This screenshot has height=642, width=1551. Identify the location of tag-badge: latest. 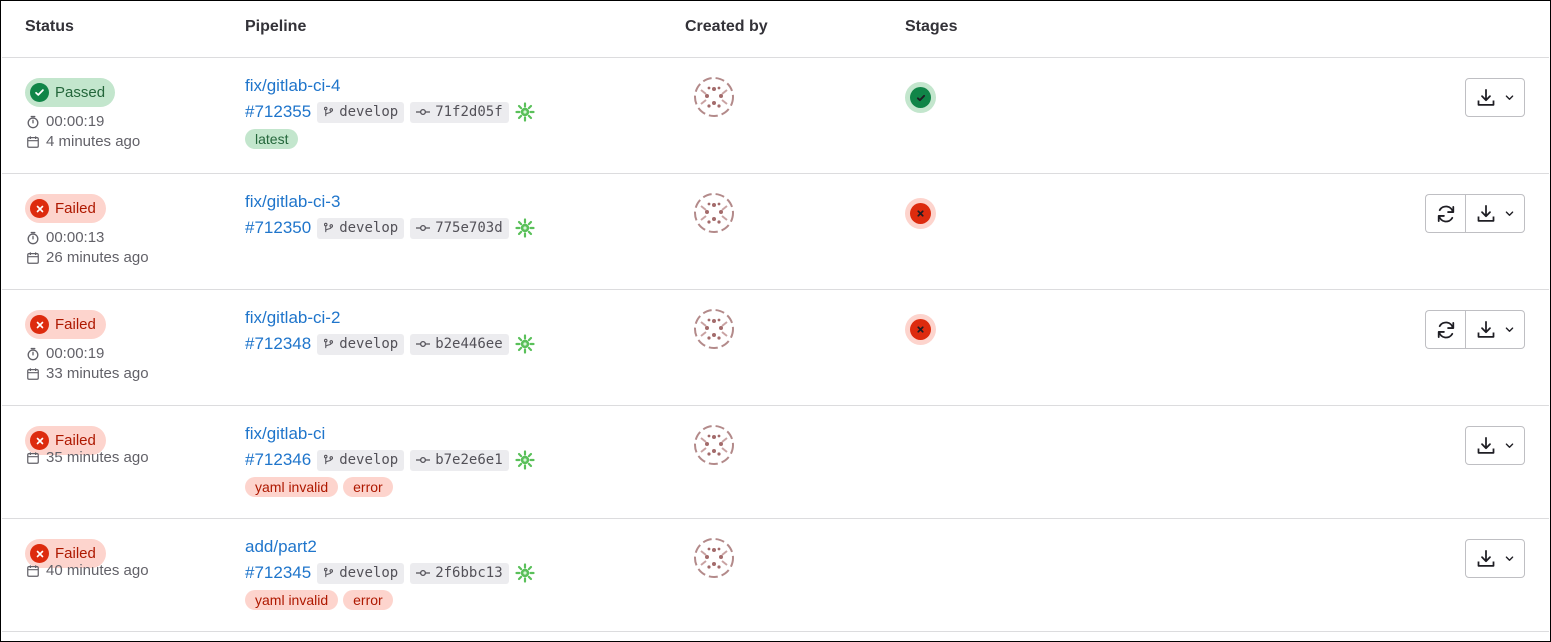
(272, 139).